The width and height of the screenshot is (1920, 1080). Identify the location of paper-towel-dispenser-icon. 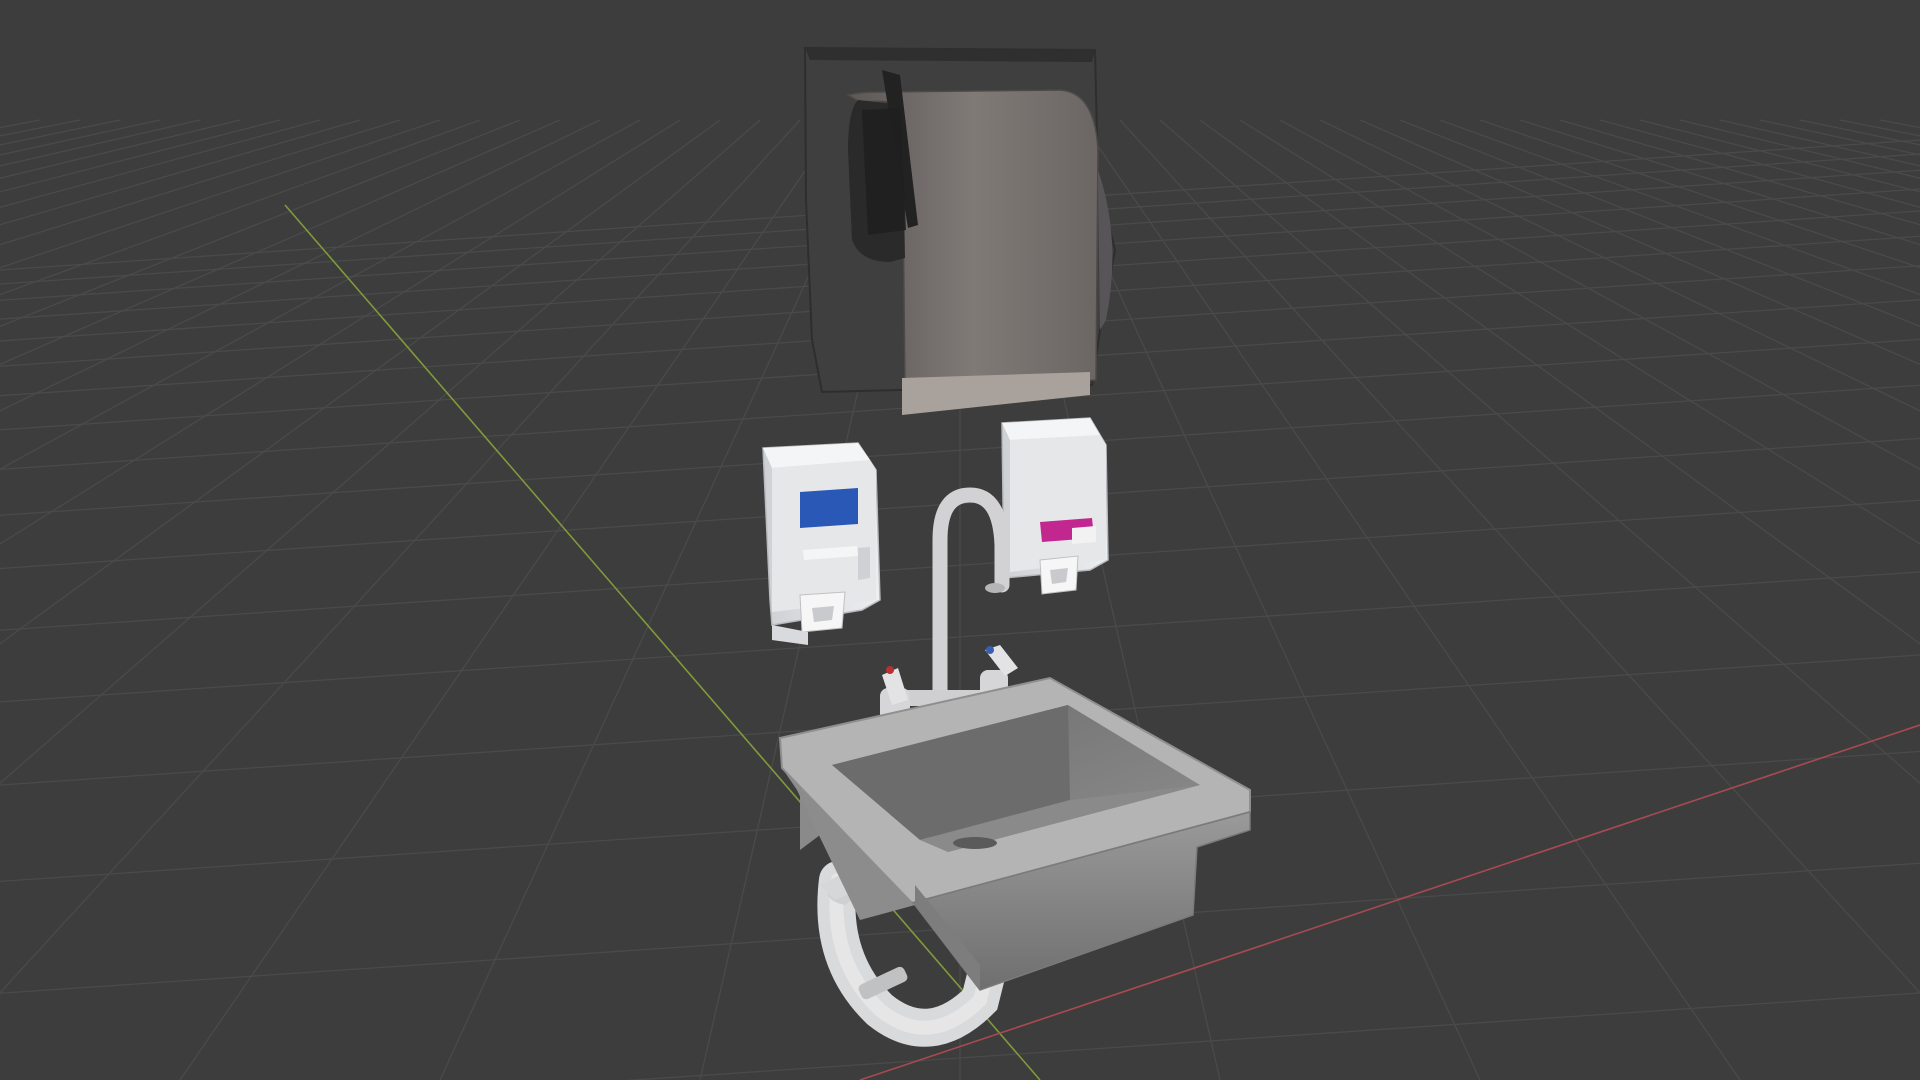
(960, 230).